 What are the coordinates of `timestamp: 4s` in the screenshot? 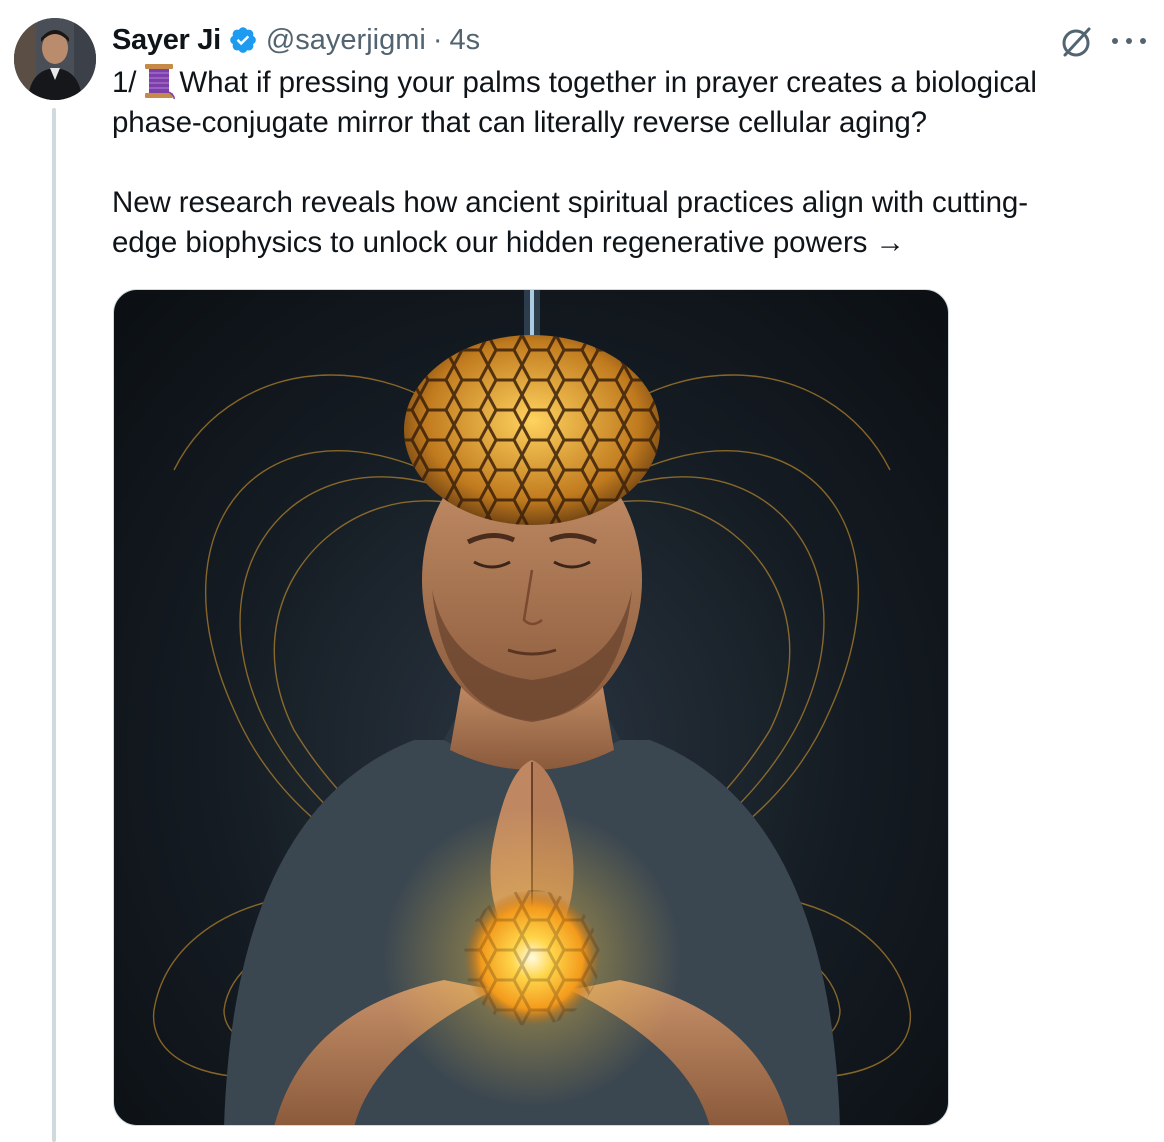 It's located at (465, 40).